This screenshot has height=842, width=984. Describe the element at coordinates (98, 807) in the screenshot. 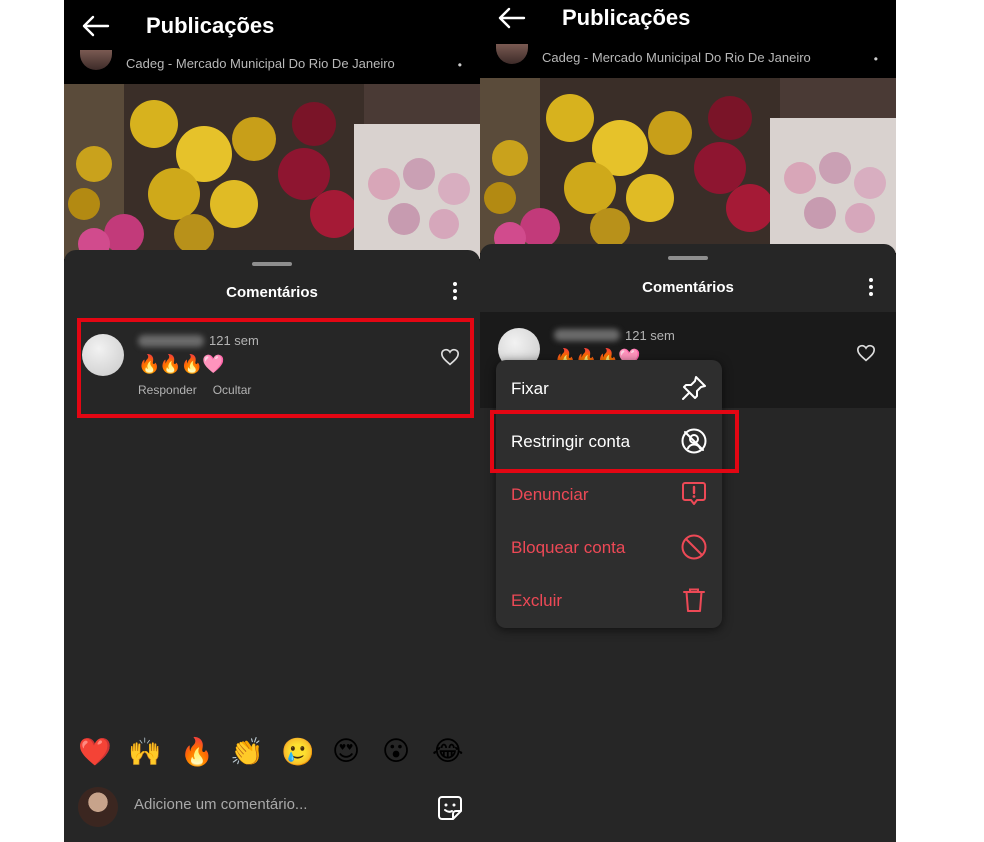

I see `current-user-avatar` at that location.